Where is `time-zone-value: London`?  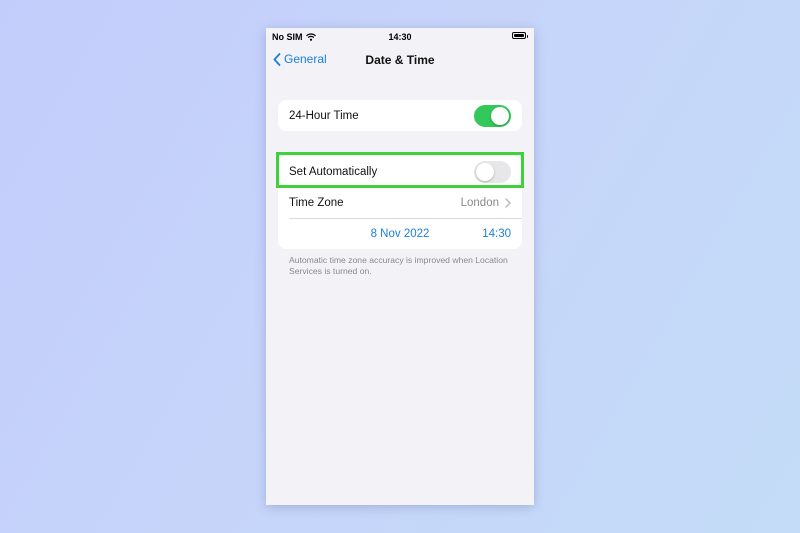
time-zone-value: London is located at coordinates (479, 202).